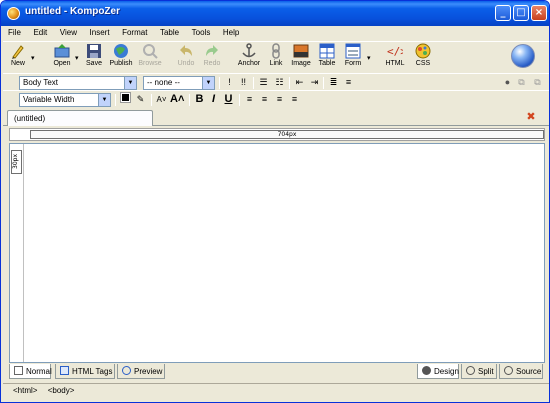 The width and height of the screenshot is (550, 403). Describe the element at coordinates (348, 82) in the screenshot. I see `definition-description-icon: ≡` at that location.